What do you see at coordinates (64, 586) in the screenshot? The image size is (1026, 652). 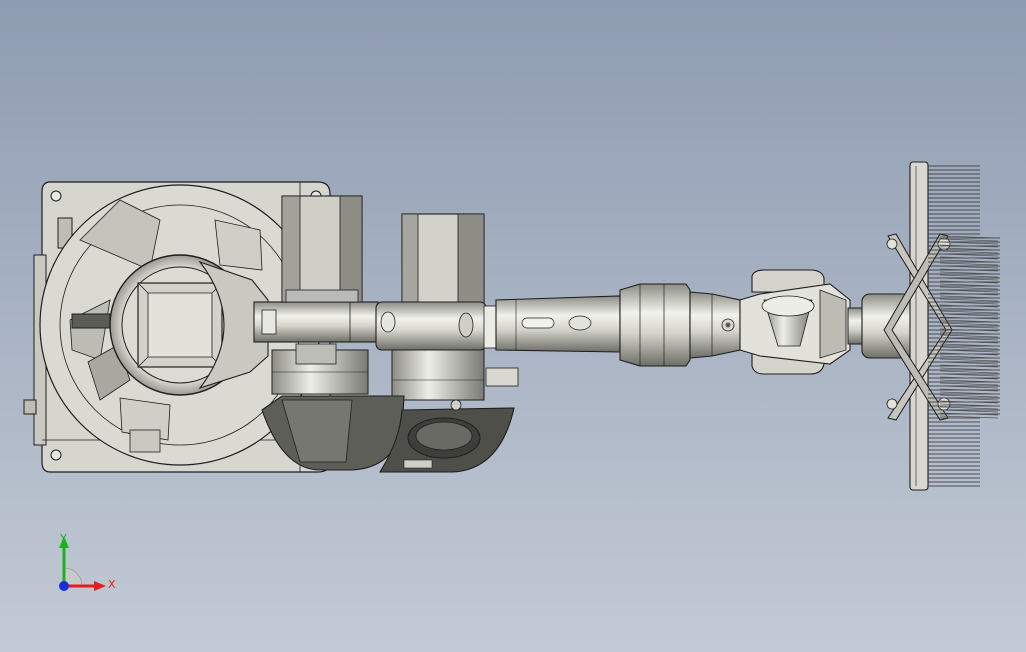 I see `z-axis-dot-icon` at bounding box center [64, 586].